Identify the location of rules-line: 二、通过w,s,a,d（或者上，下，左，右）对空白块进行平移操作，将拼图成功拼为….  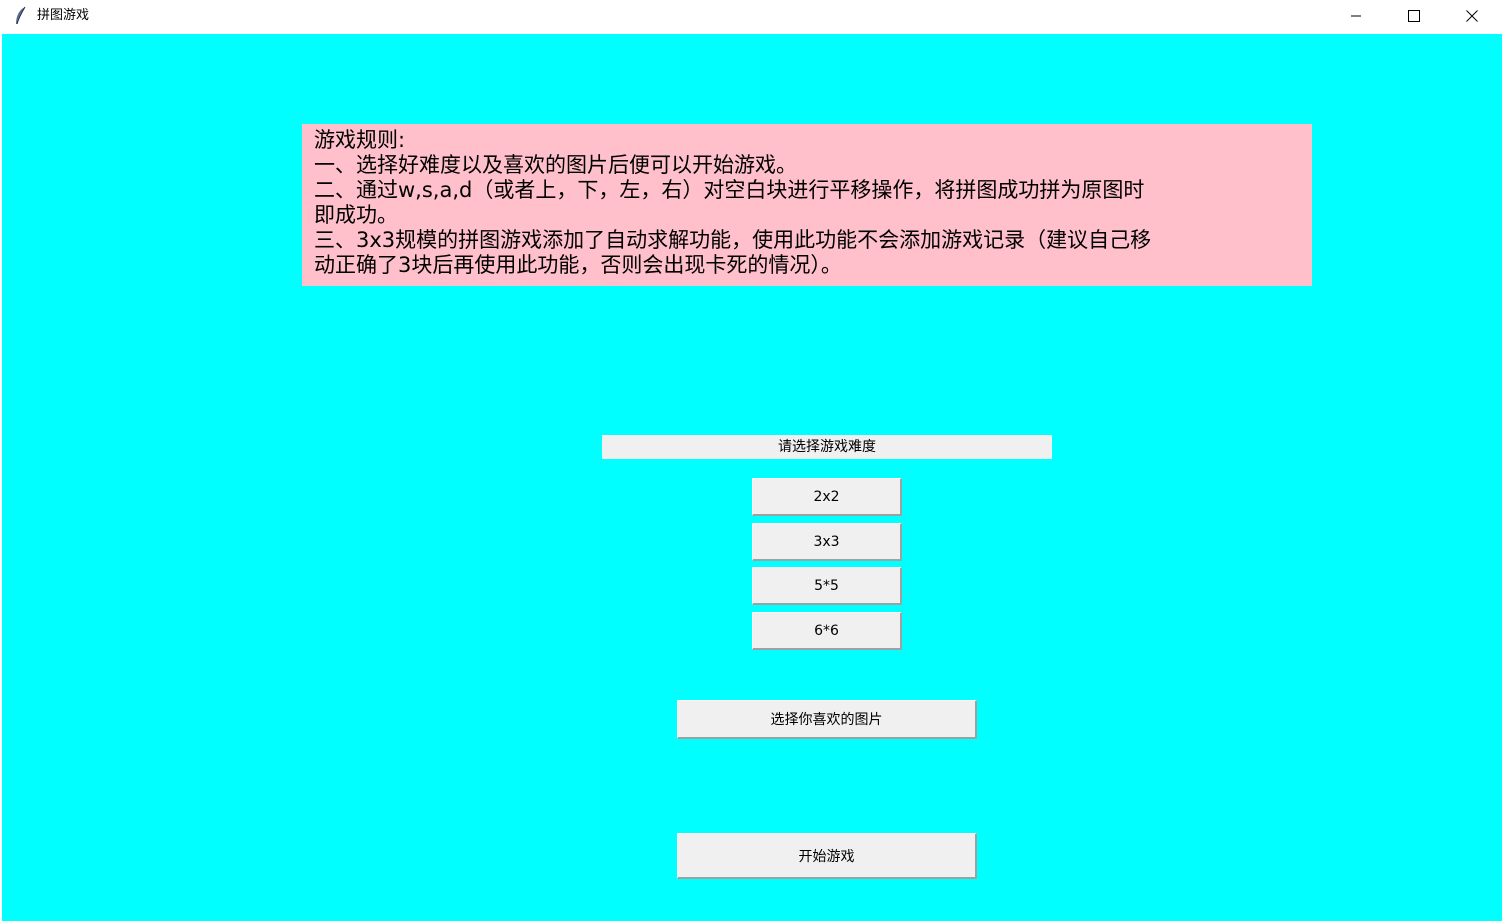
(729, 190).